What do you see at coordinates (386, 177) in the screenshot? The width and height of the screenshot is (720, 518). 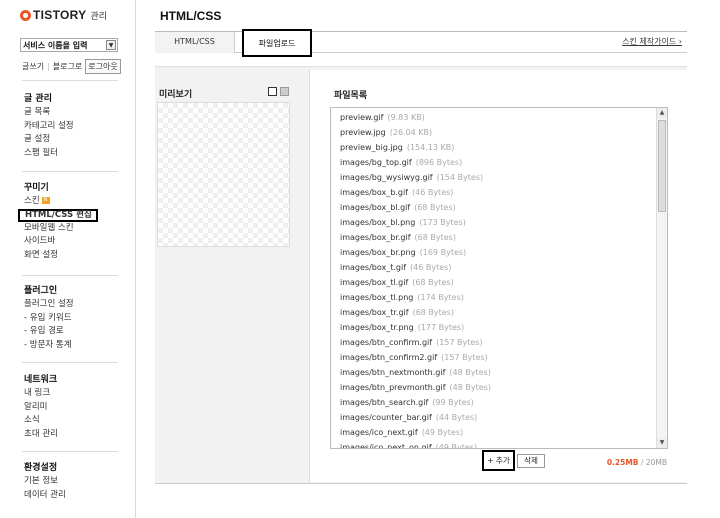 I see `file-name: images/bg_wysiwyg.gif` at bounding box center [386, 177].